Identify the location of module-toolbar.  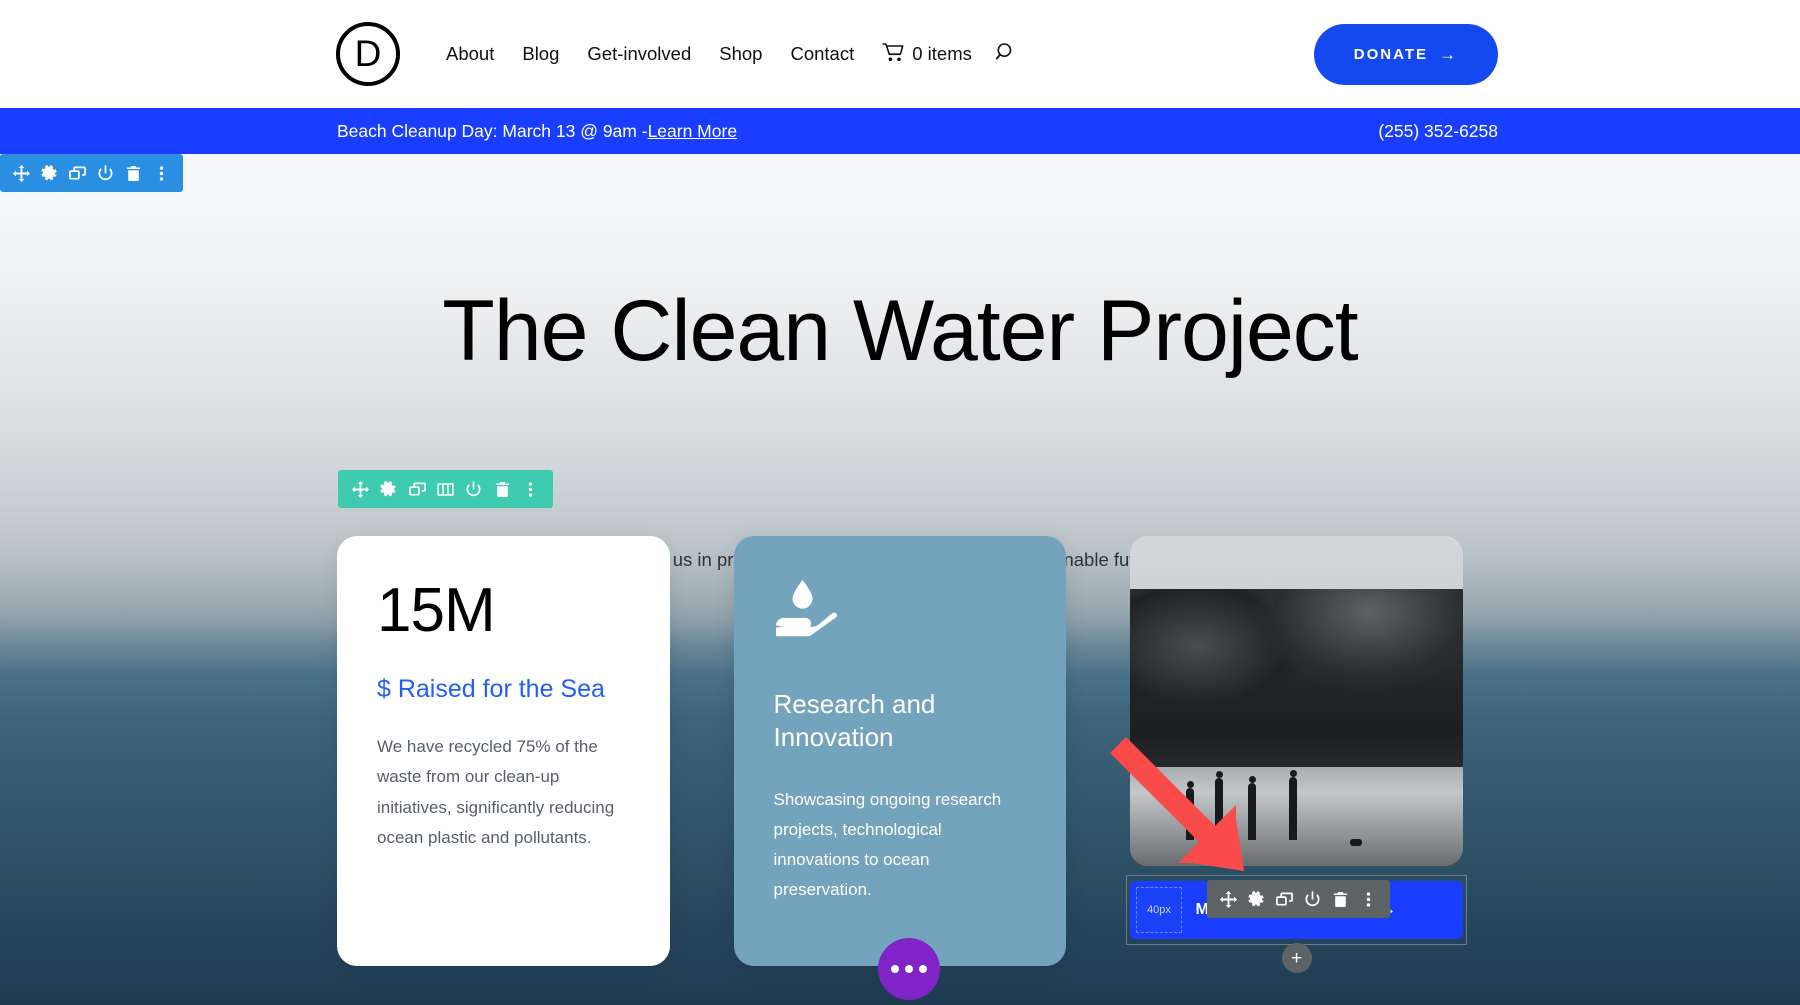
(1298, 899).